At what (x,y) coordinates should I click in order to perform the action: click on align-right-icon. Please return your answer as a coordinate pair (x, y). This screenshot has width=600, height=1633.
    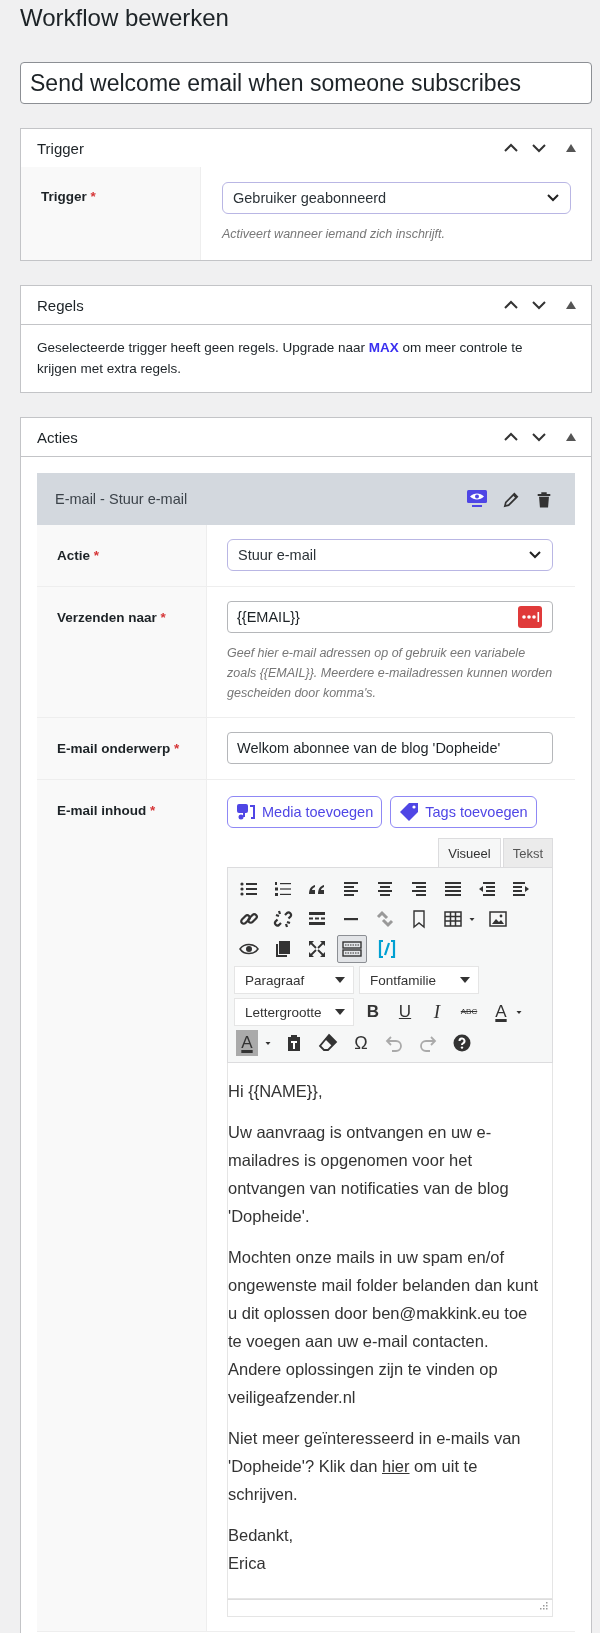
    Looking at the image, I should click on (419, 889).